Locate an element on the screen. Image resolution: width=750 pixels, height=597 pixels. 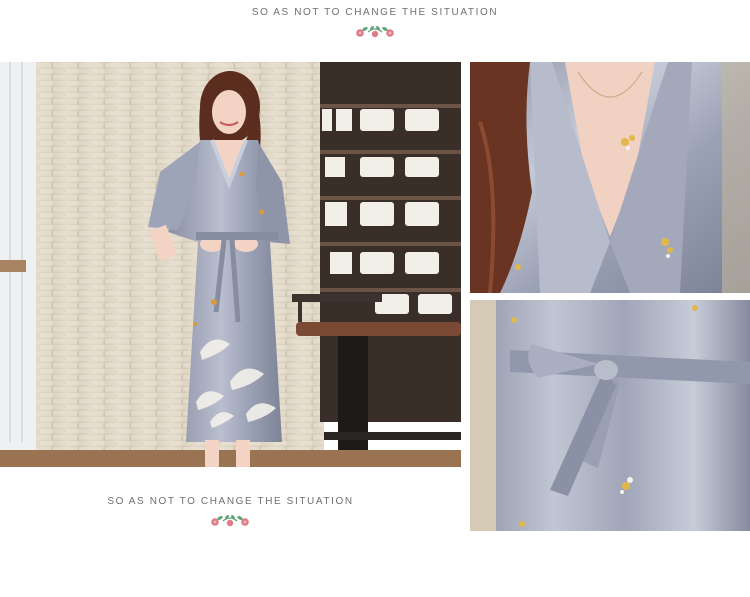
neckline-detail-photo is located at coordinates (610, 177).